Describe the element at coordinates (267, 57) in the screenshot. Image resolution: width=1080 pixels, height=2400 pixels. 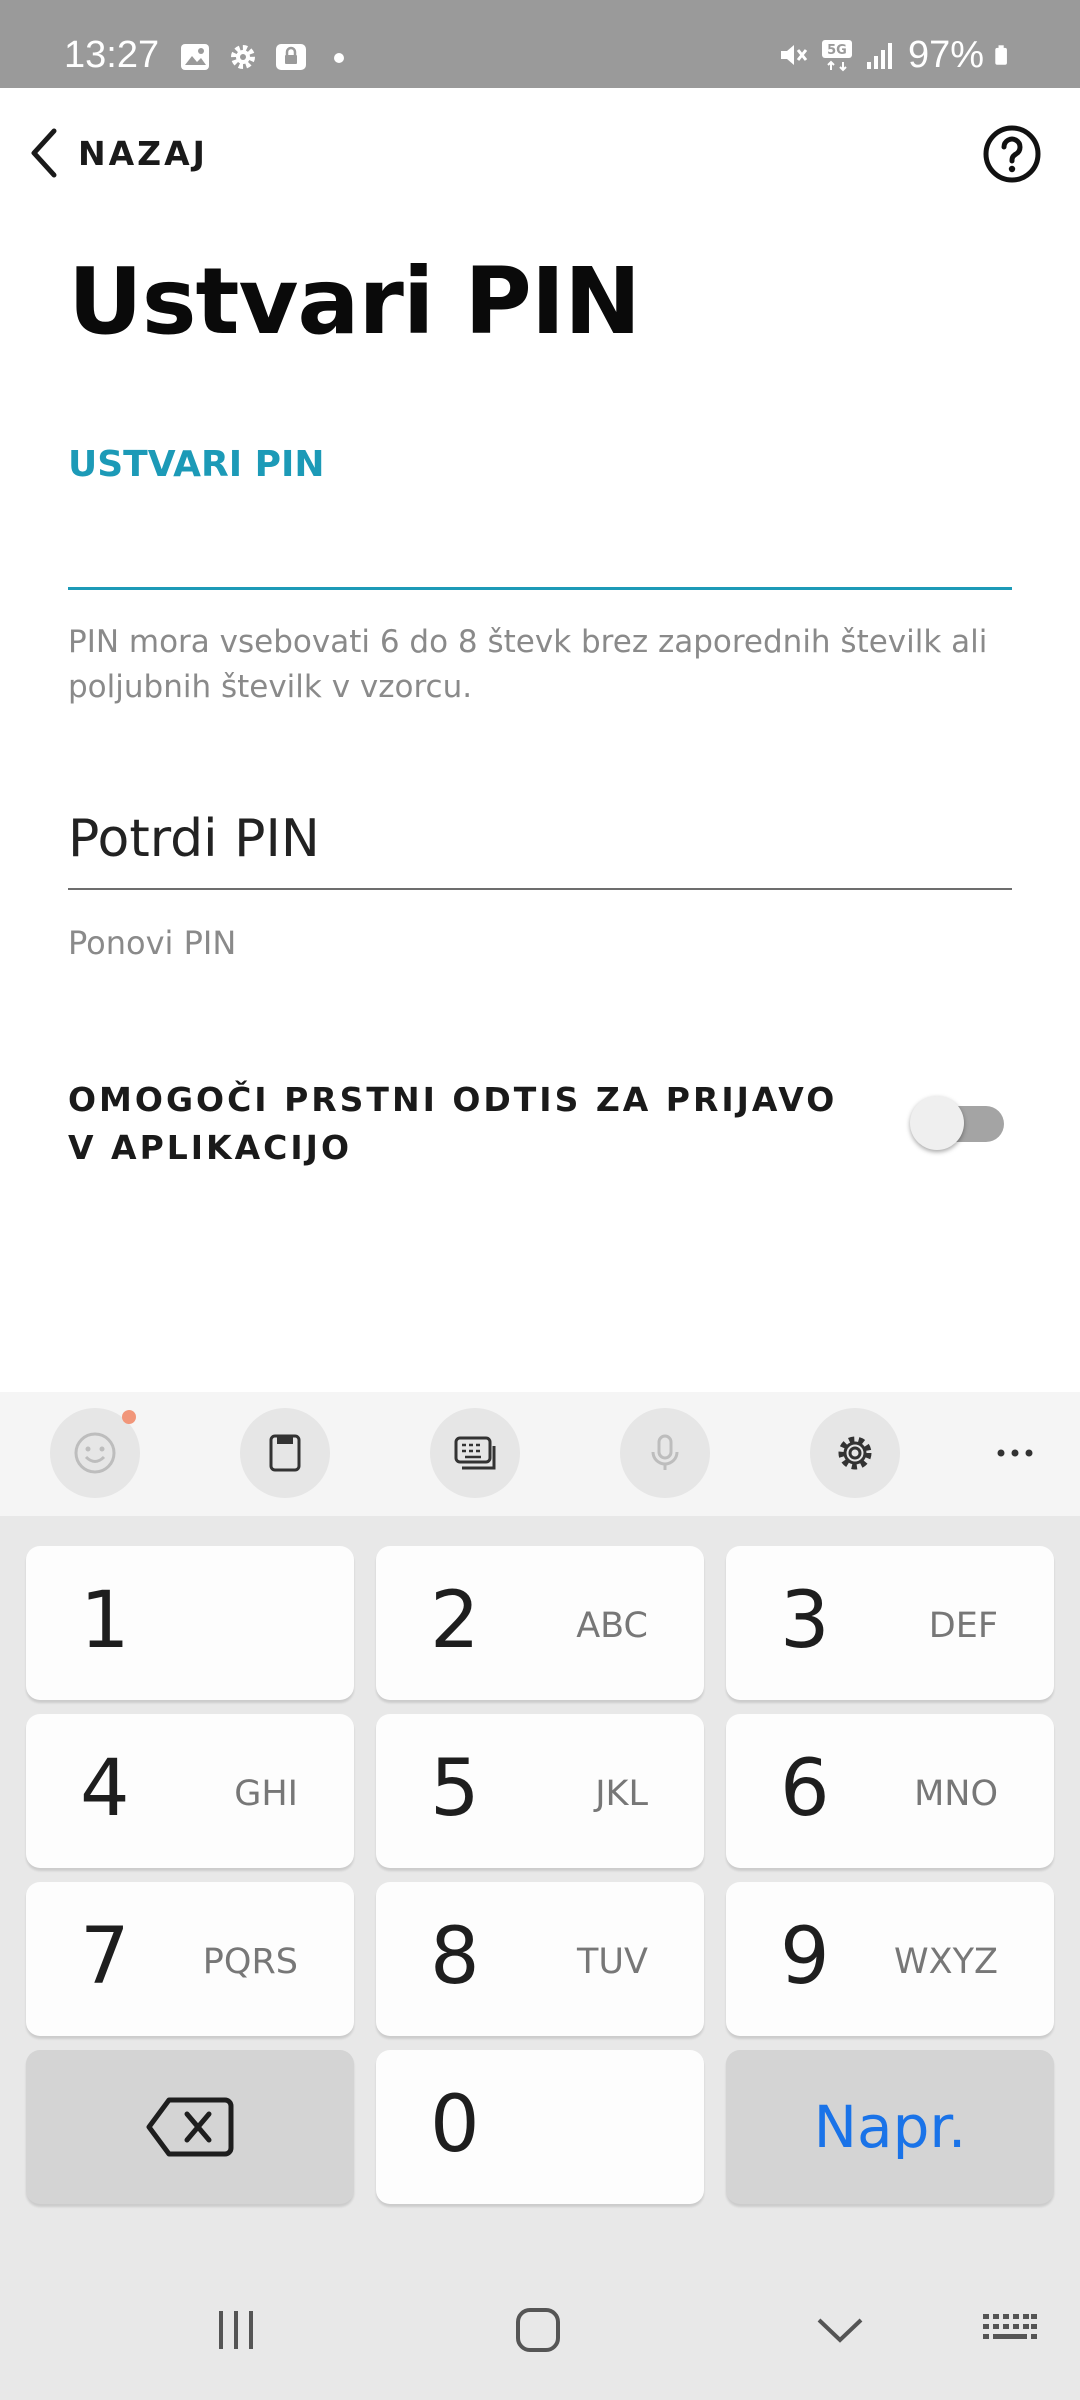
I see `status-left-icons` at that location.